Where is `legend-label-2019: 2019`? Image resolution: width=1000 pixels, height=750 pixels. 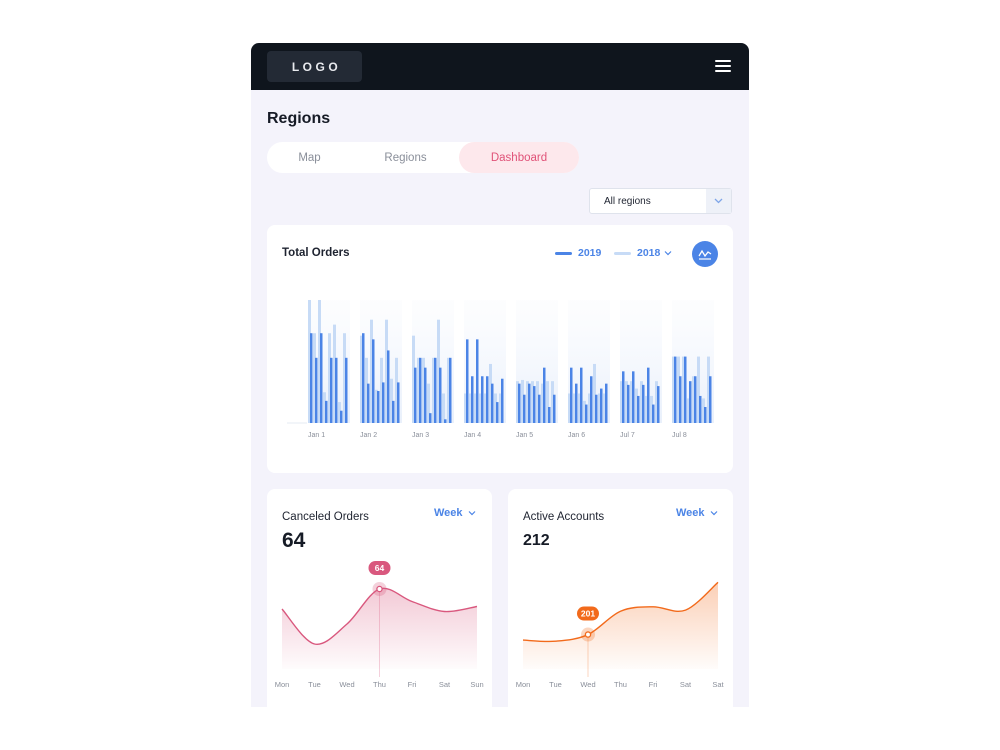
legend-label-2019: 2019 is located at coordinates (590, 253).